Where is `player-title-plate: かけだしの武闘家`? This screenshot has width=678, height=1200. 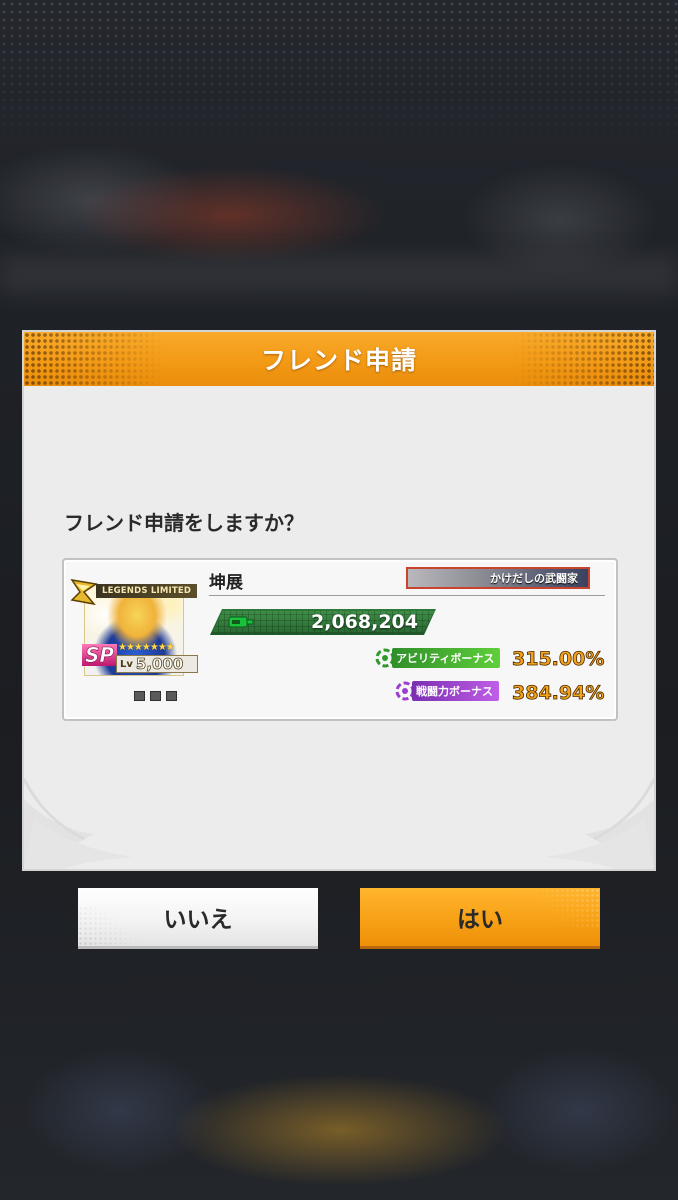 player-title-plate: かけだしの武闘家 is located at coordinates (498, 578).